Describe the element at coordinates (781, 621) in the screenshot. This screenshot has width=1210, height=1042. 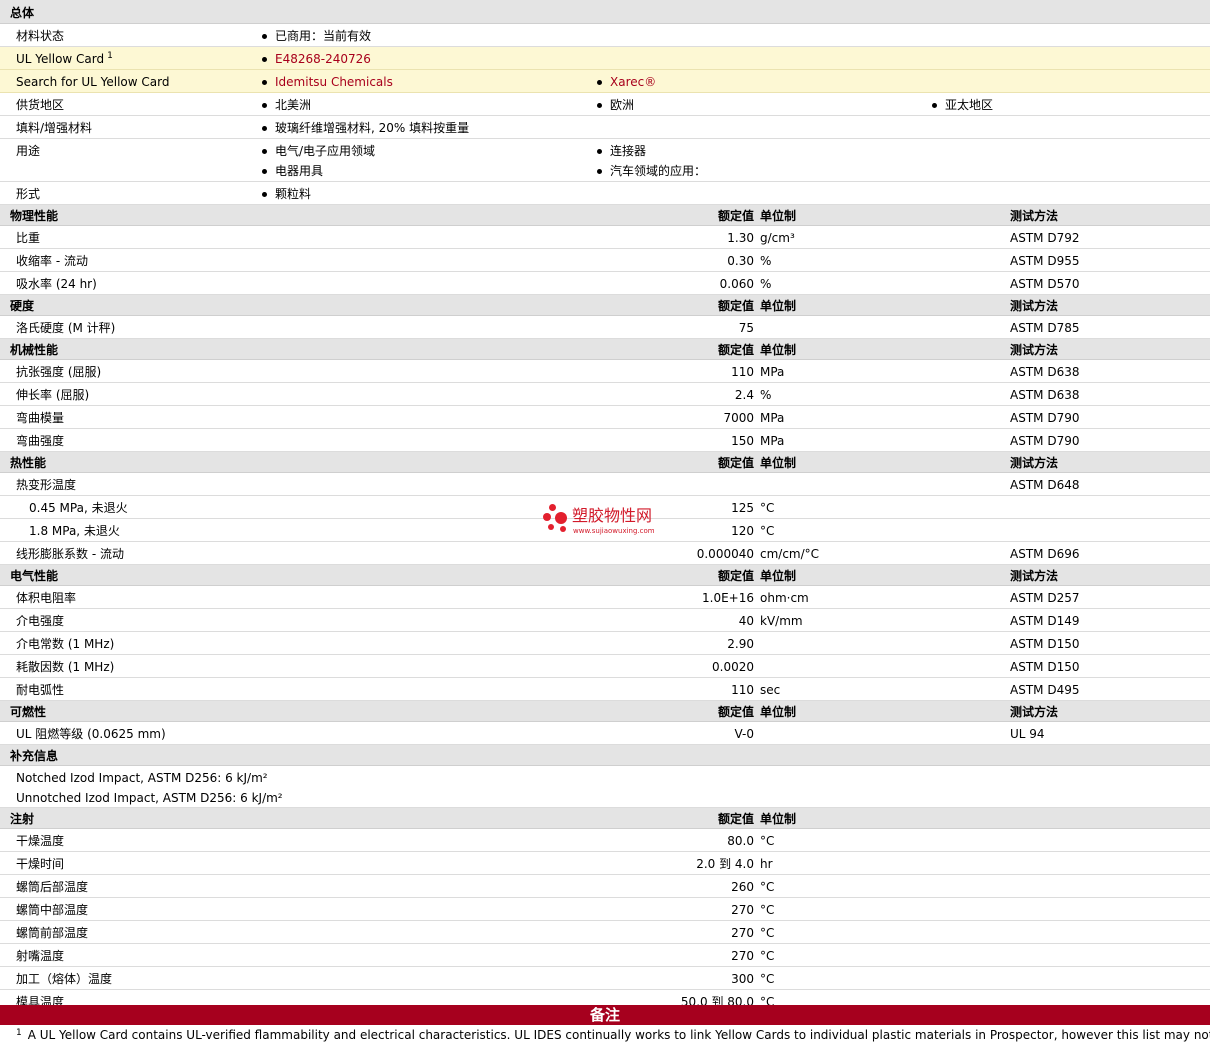
I see `prop-unit: kV/mm` at that location.